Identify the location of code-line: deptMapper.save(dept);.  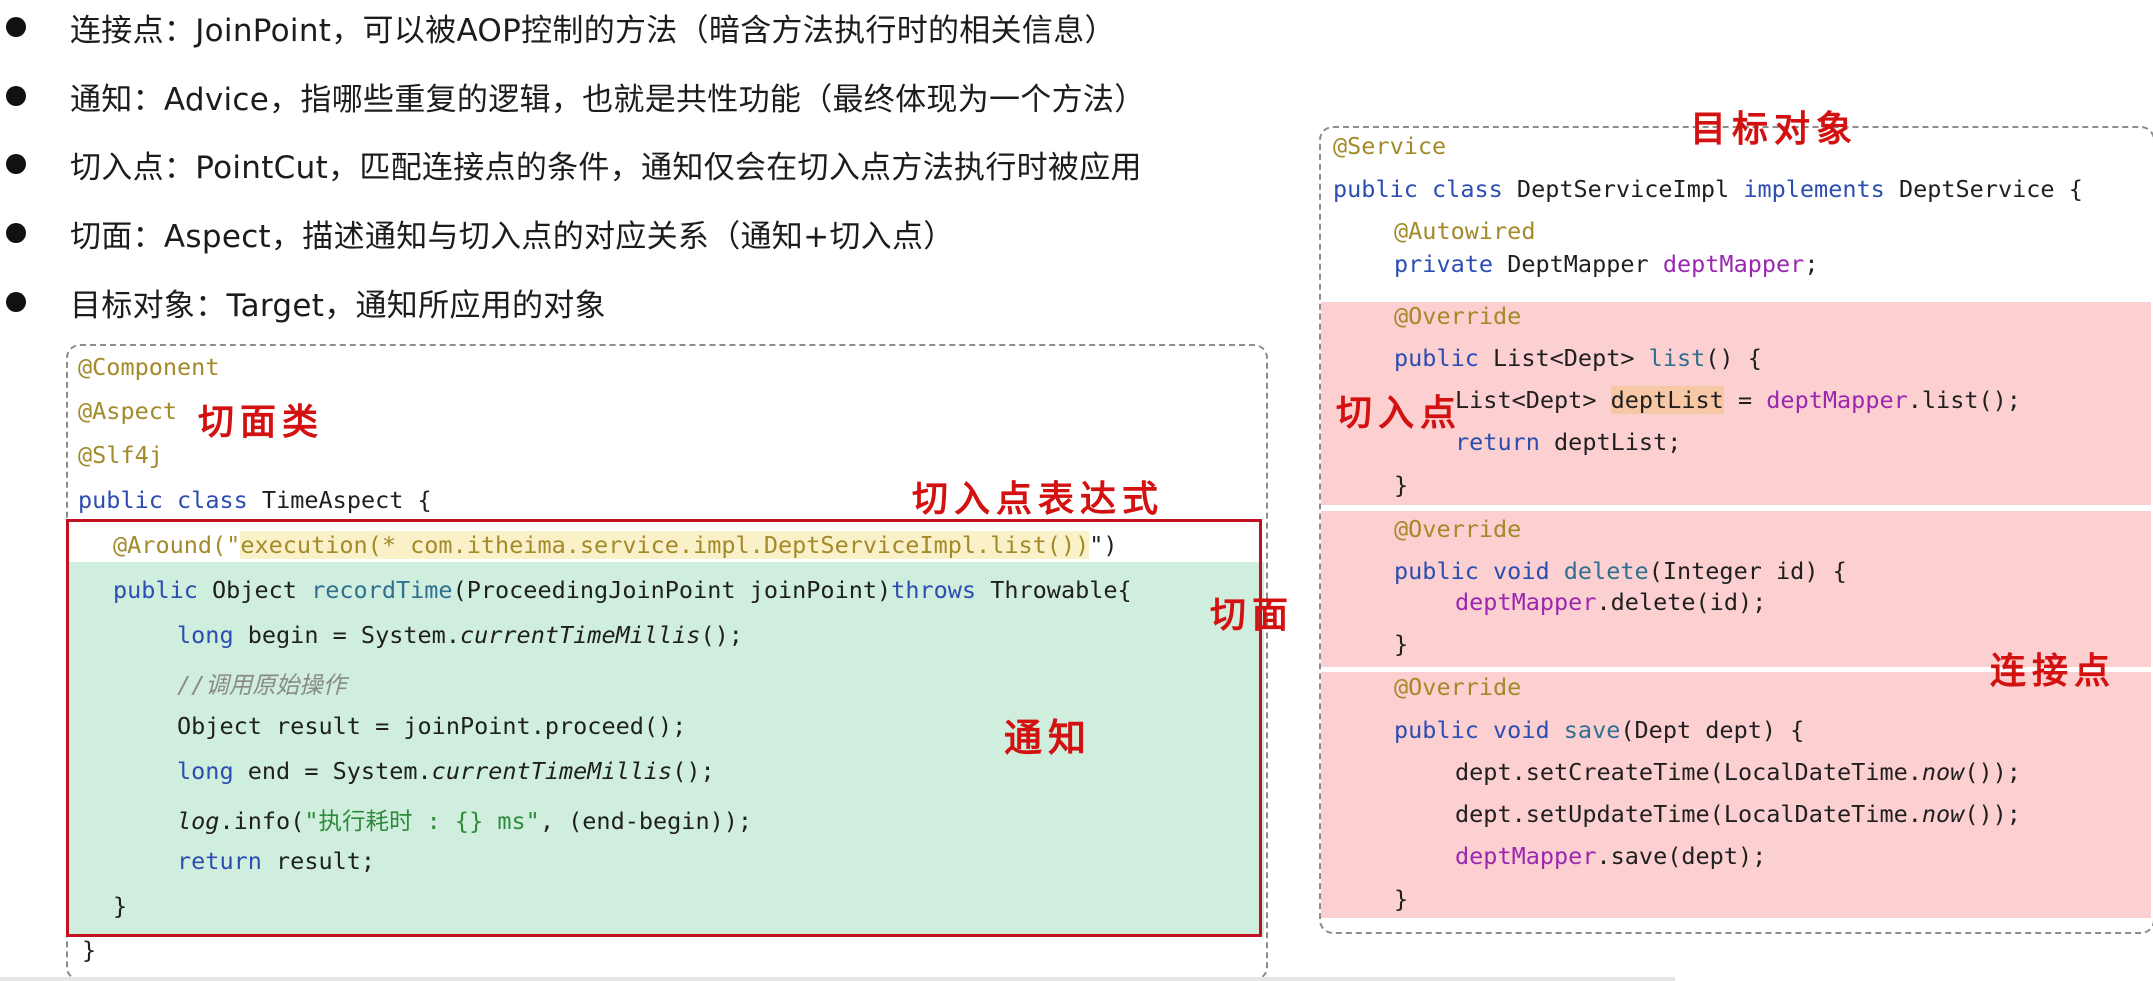
(1611, 856).